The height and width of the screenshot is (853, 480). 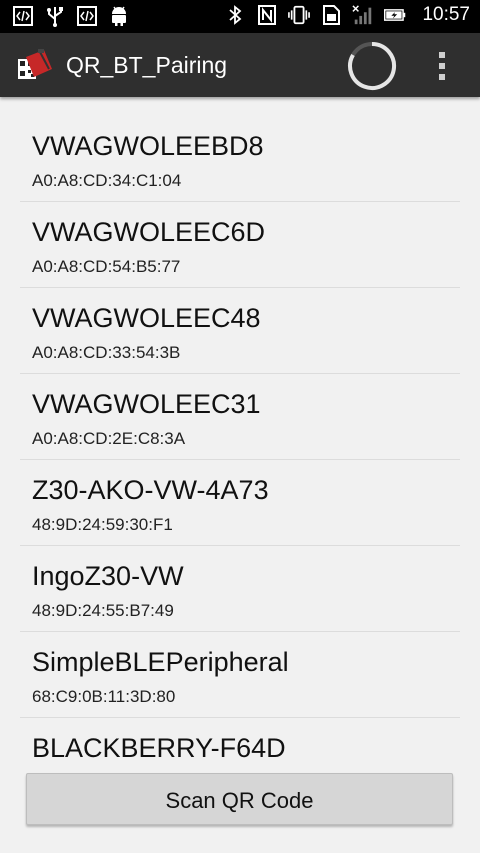 I want to click on list-item: IngoZ30-VW 48:9D:24:55:B7:49, so click(x=240, y=589).